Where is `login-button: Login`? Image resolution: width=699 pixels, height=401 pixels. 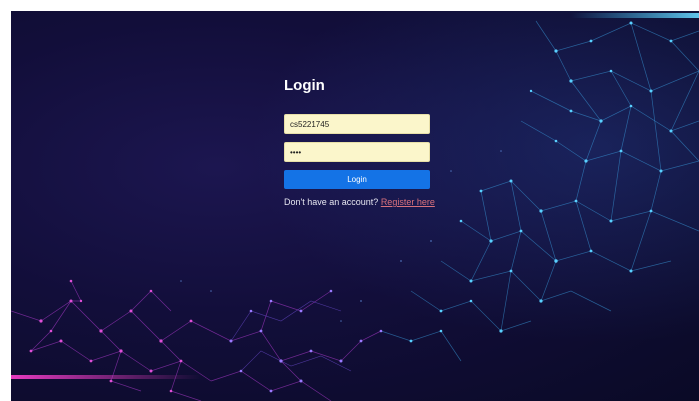 login-button: Login is located at coordinates (357, 179).